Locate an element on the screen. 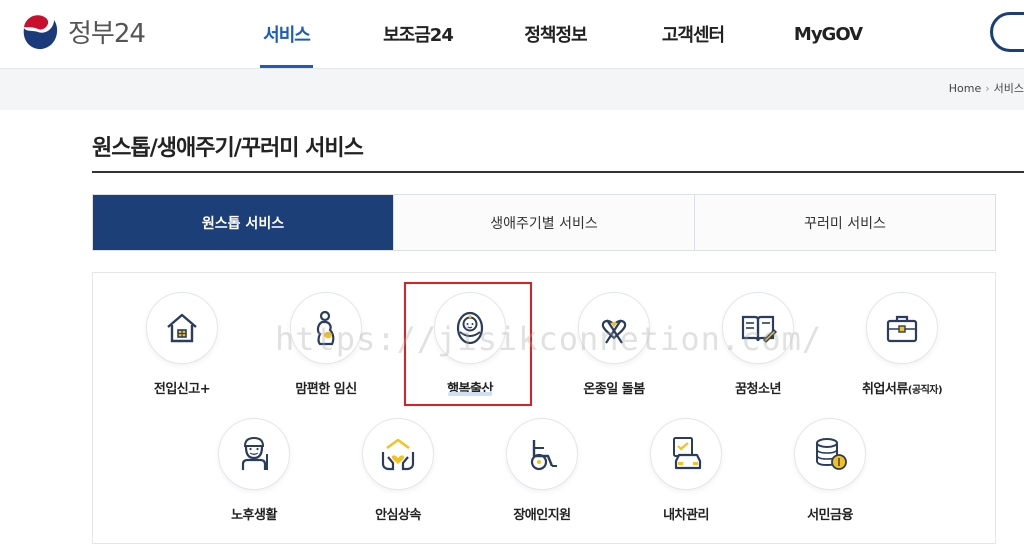 Image resolution: width=1024 pixels, height=557 pixels. hands-heart-house-icon is located at coordinates (398, 454).